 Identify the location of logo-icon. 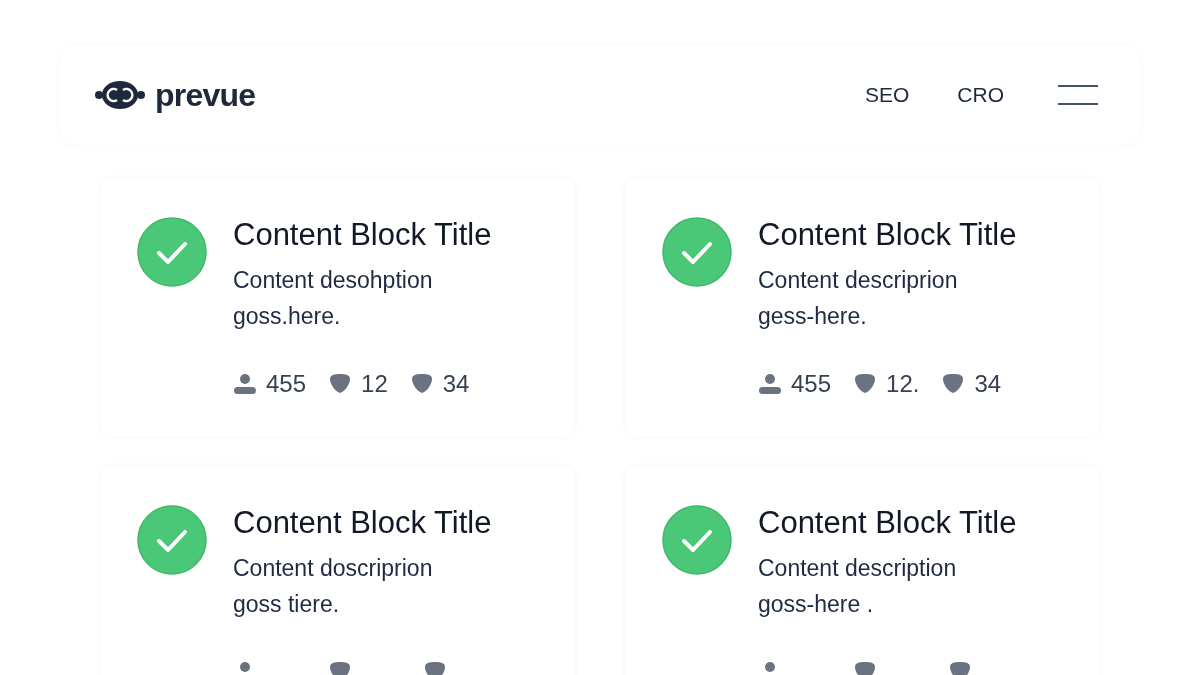
(120, 95).